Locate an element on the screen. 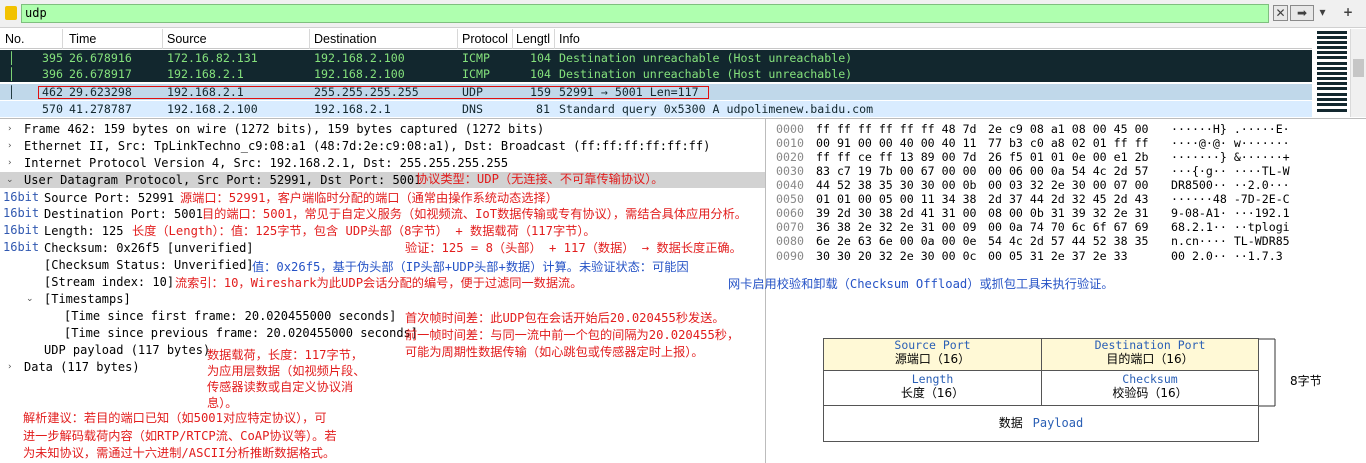 The image size is (1366, 463). packet-length: 81 is located at coordinates (543, 109).